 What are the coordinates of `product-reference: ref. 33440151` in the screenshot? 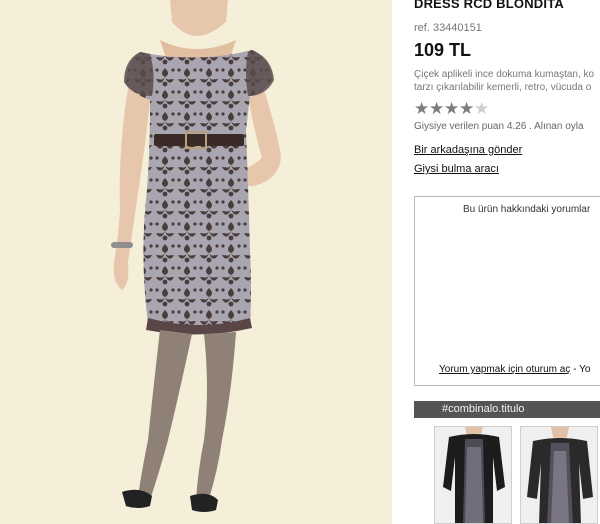 It's located at (448, 28).